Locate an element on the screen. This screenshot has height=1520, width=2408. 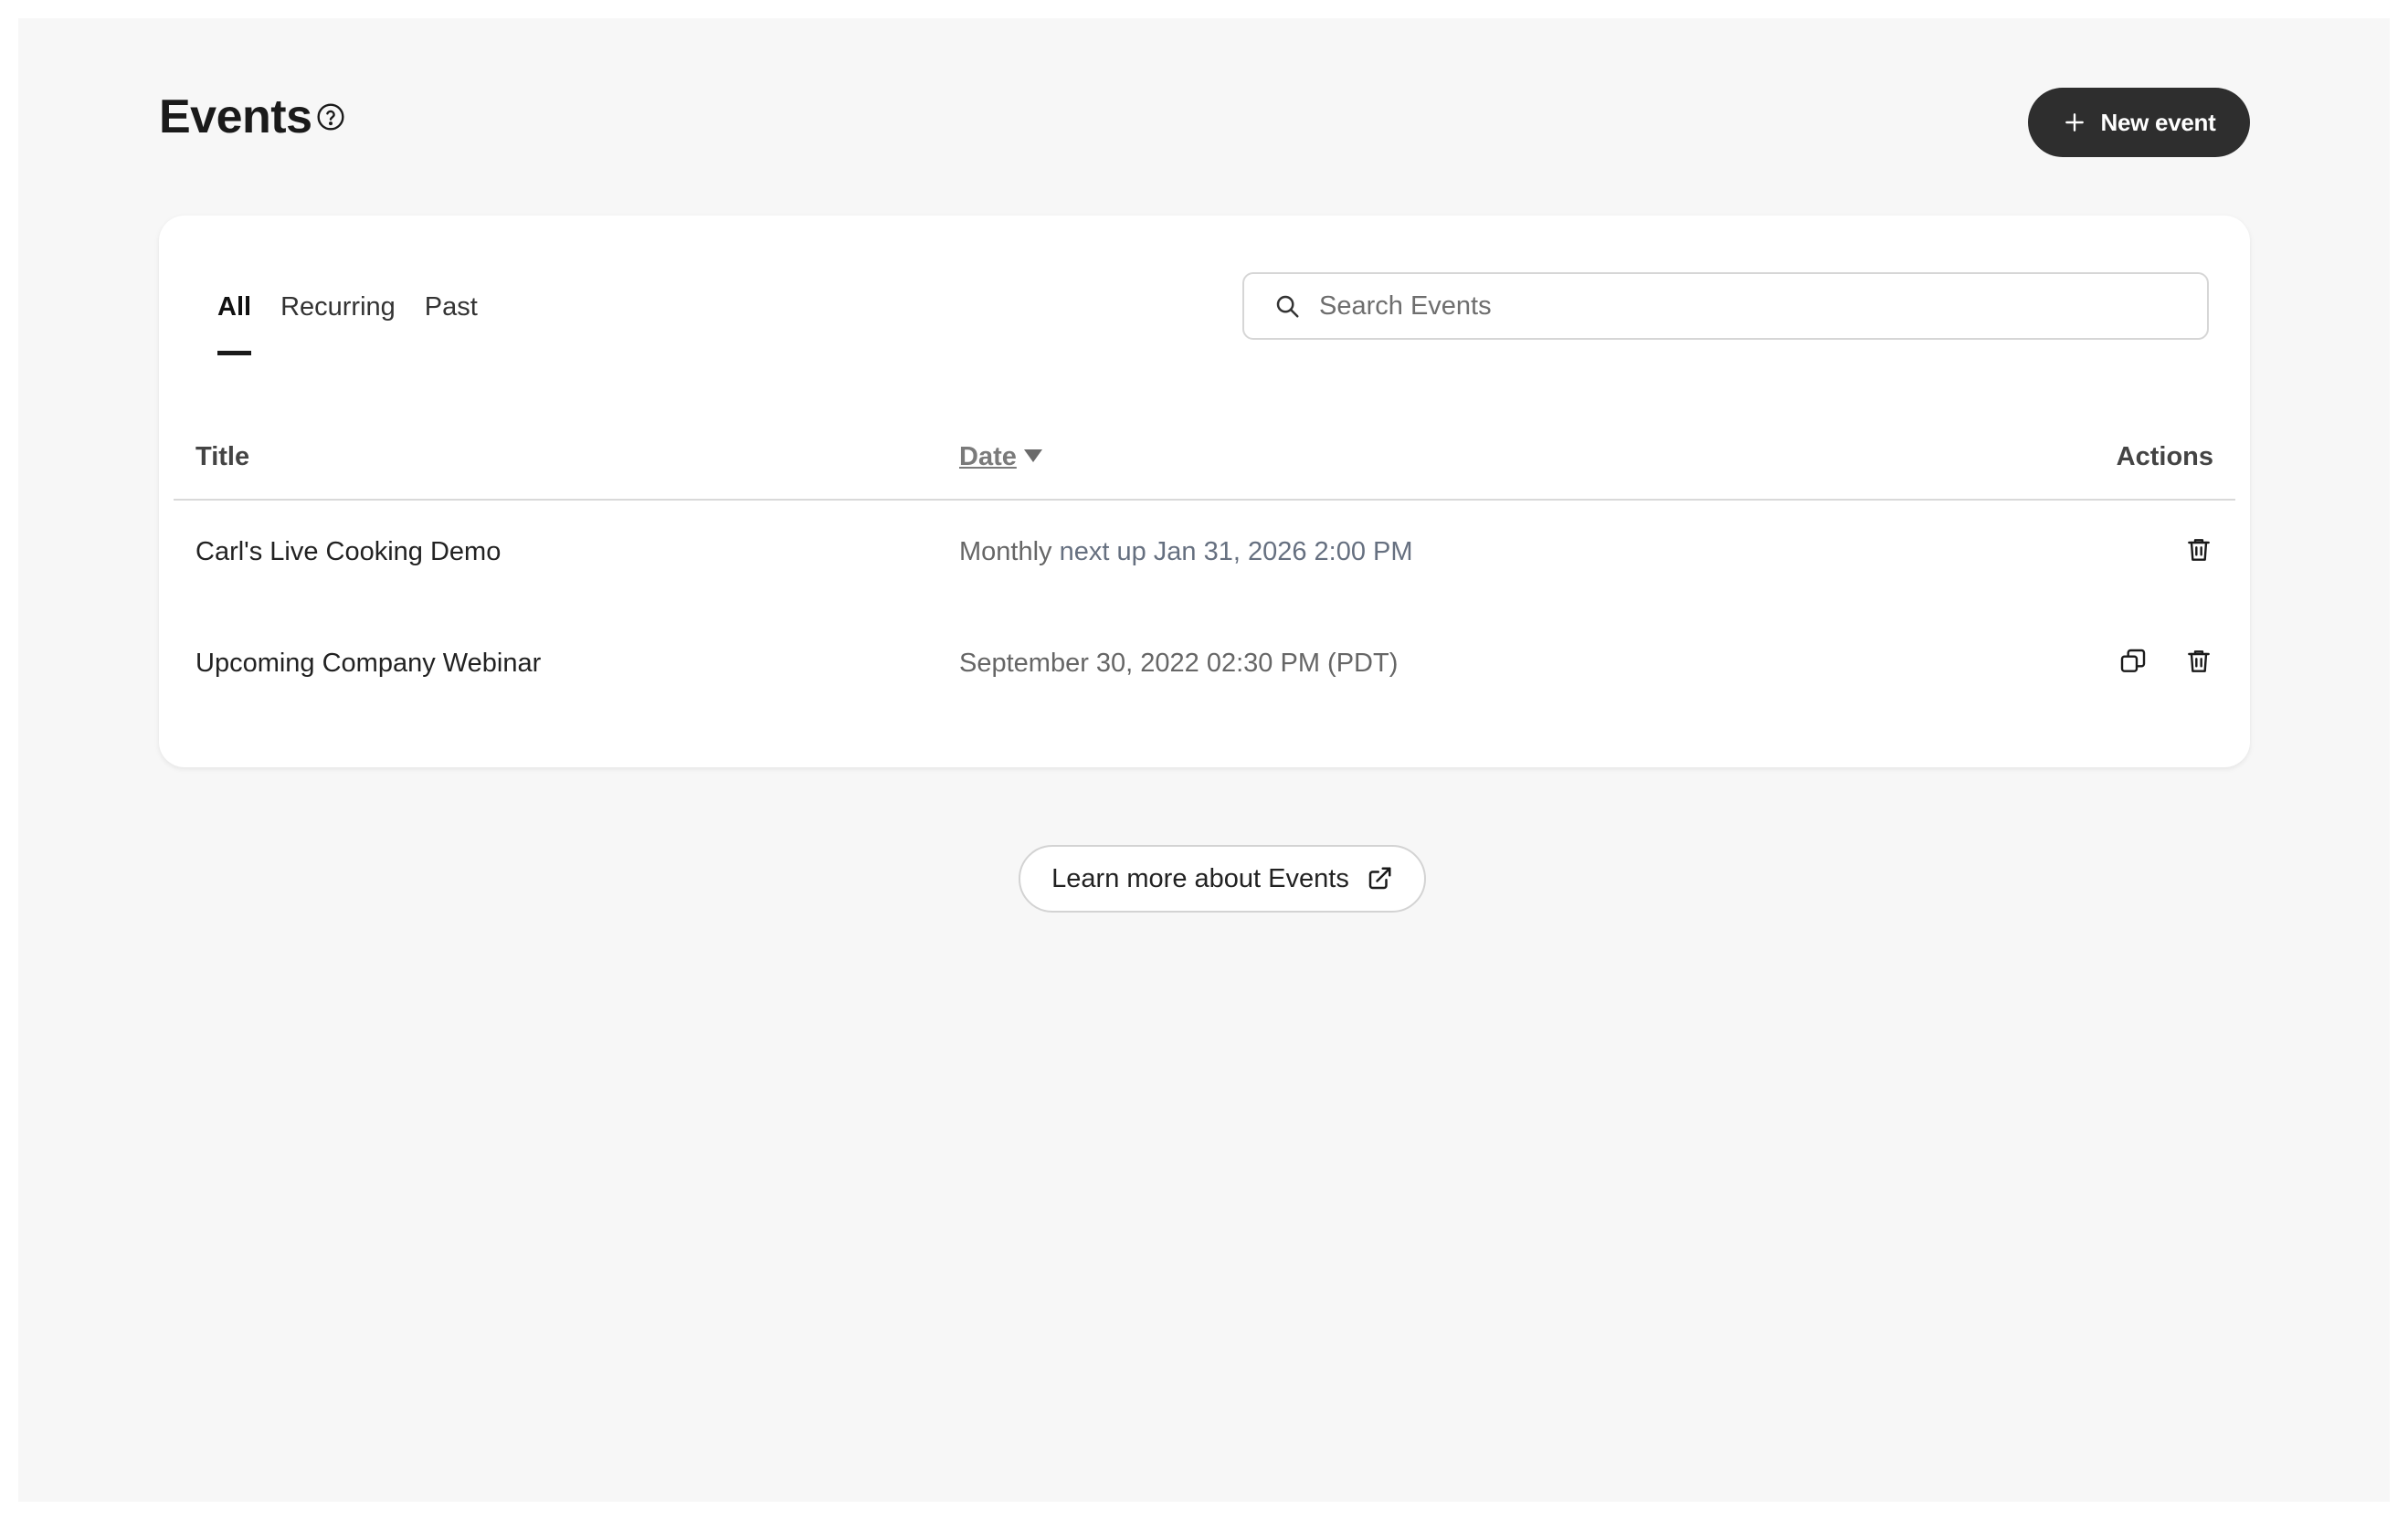
column-header-actions: Actions is located at coordinates (2164, 456).